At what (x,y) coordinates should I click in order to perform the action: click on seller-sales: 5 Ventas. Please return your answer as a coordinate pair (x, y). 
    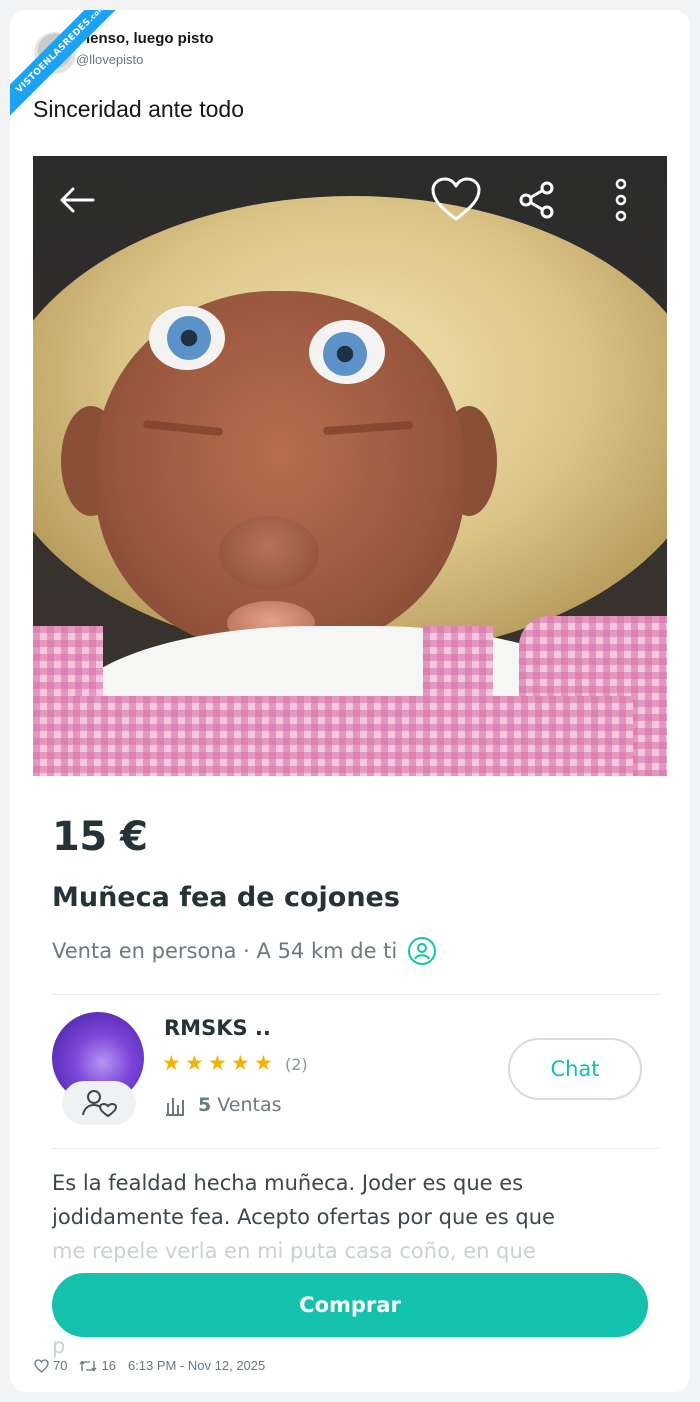
    Looking at the image, I should click on (223, 1105).